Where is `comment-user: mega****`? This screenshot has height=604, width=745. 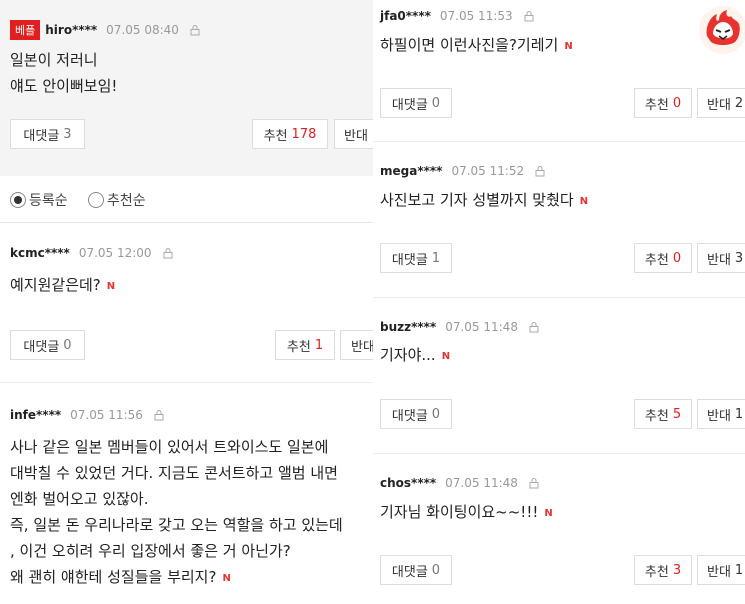
comment-user: mega**** is located at coordinates (411, 171).